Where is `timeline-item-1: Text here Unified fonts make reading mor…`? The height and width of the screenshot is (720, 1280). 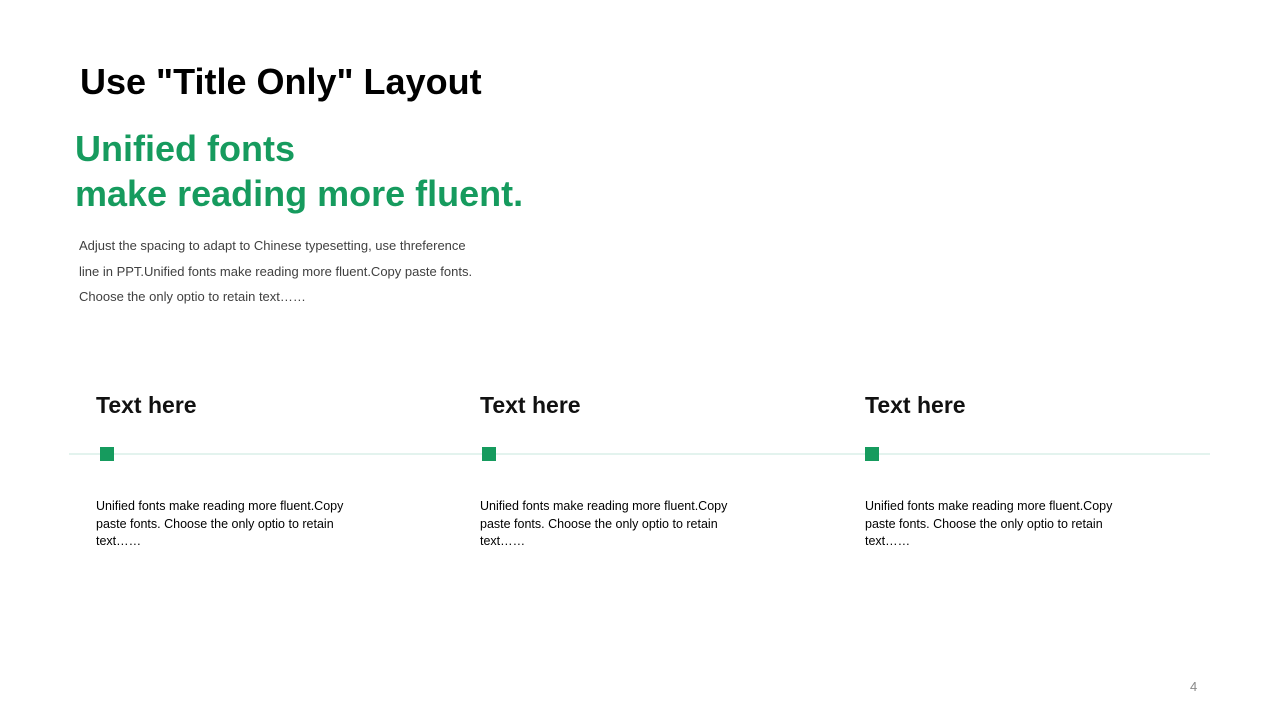 timeline-item-1: Text here Unified fonts make reading mor… is located at coordinates (241, 468).